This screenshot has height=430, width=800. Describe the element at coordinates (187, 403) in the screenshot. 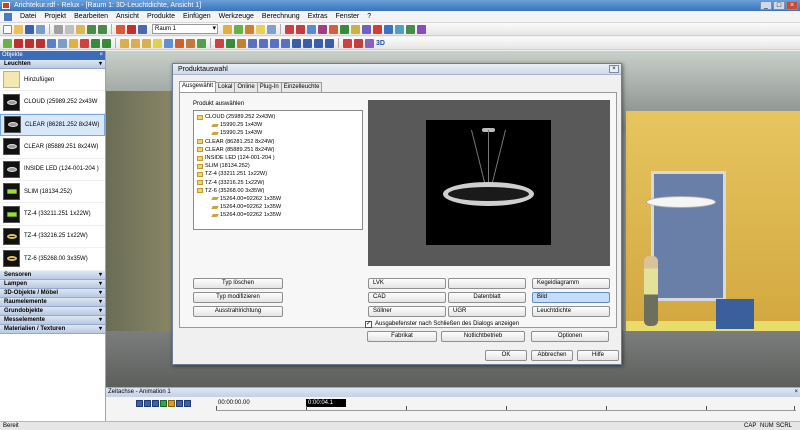

I see `skip-end-icon` at that location.